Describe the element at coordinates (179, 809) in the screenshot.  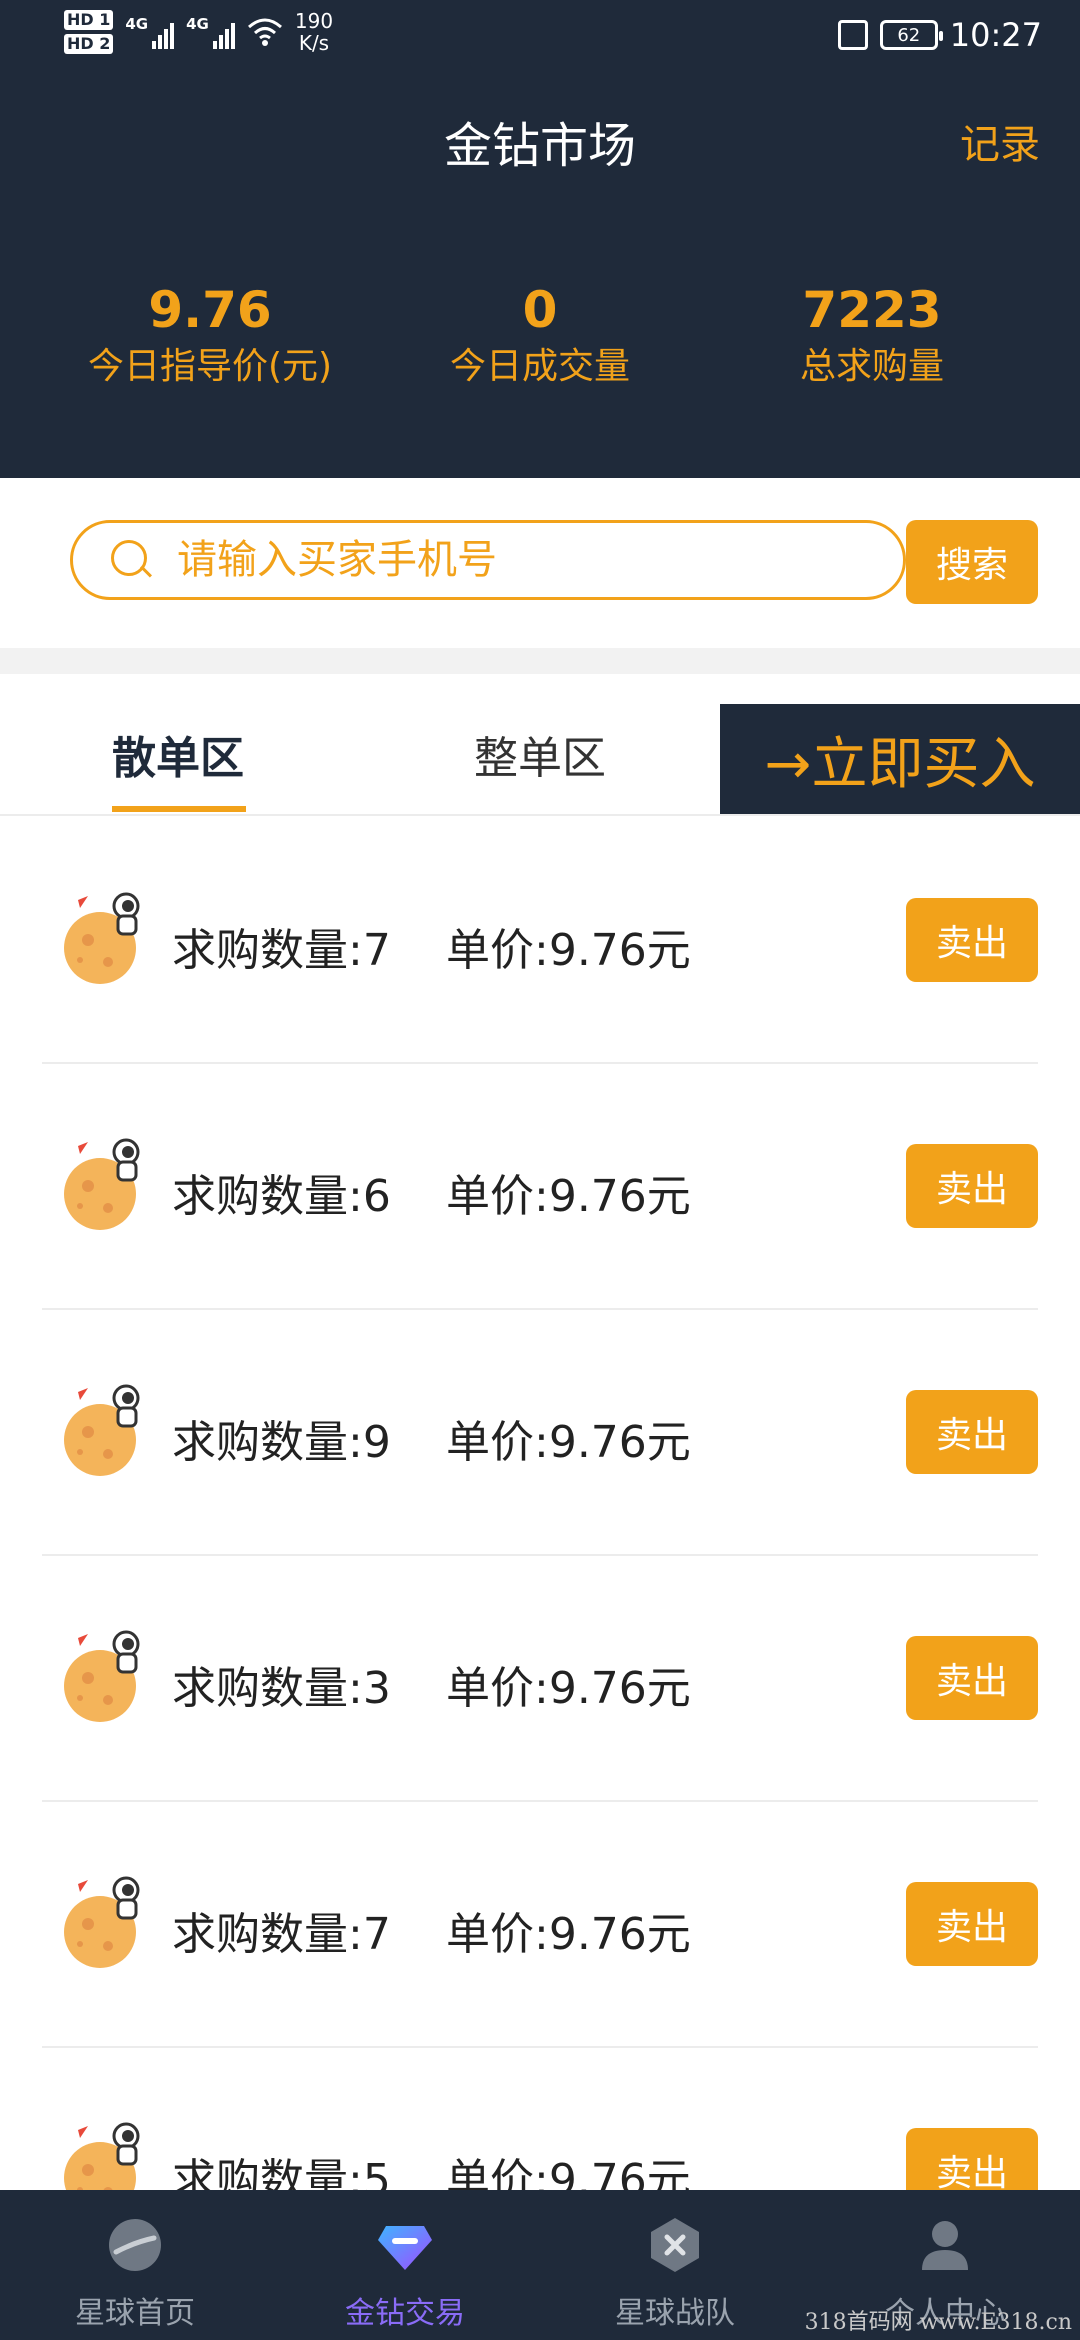
I see `tab-active-indicator` at that location.